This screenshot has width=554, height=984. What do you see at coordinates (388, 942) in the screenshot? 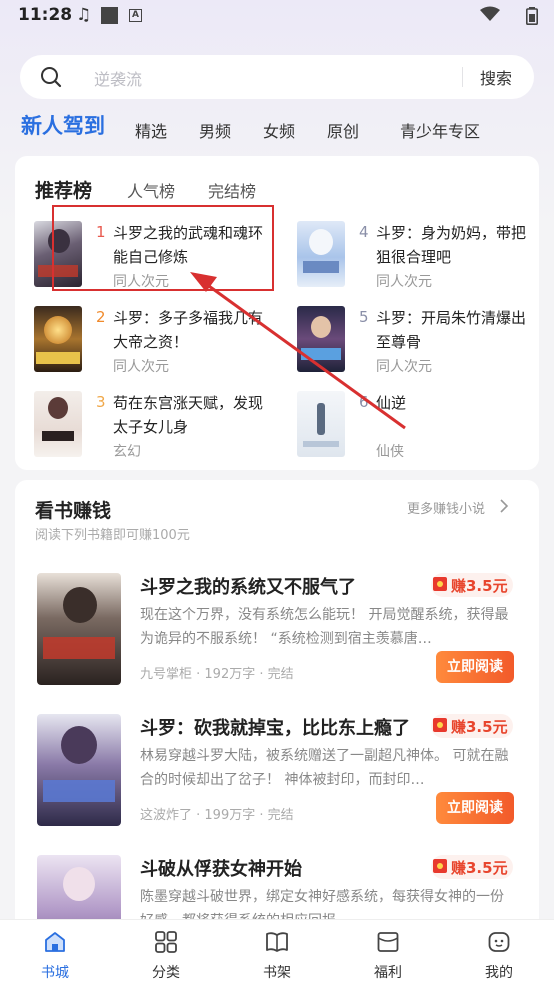
I see `gift-icon` at bounding box center [388, 942].